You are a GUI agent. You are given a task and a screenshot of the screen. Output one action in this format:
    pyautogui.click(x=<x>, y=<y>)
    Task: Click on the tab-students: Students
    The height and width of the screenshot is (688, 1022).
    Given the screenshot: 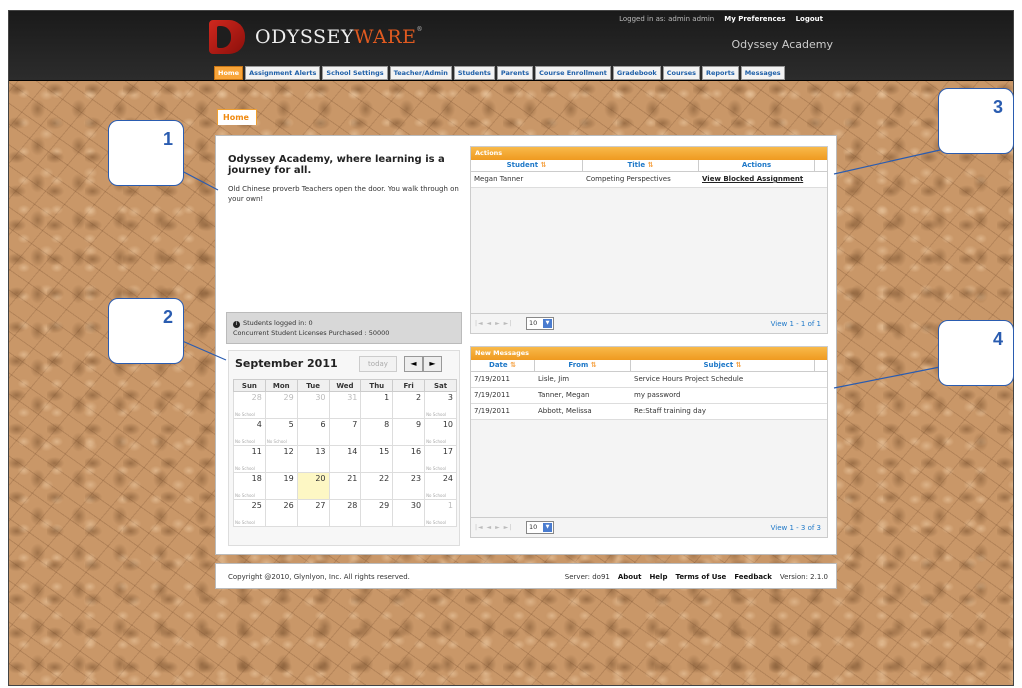 What is the action you would take?
    pyautogui.click(x=474, y=73)
    